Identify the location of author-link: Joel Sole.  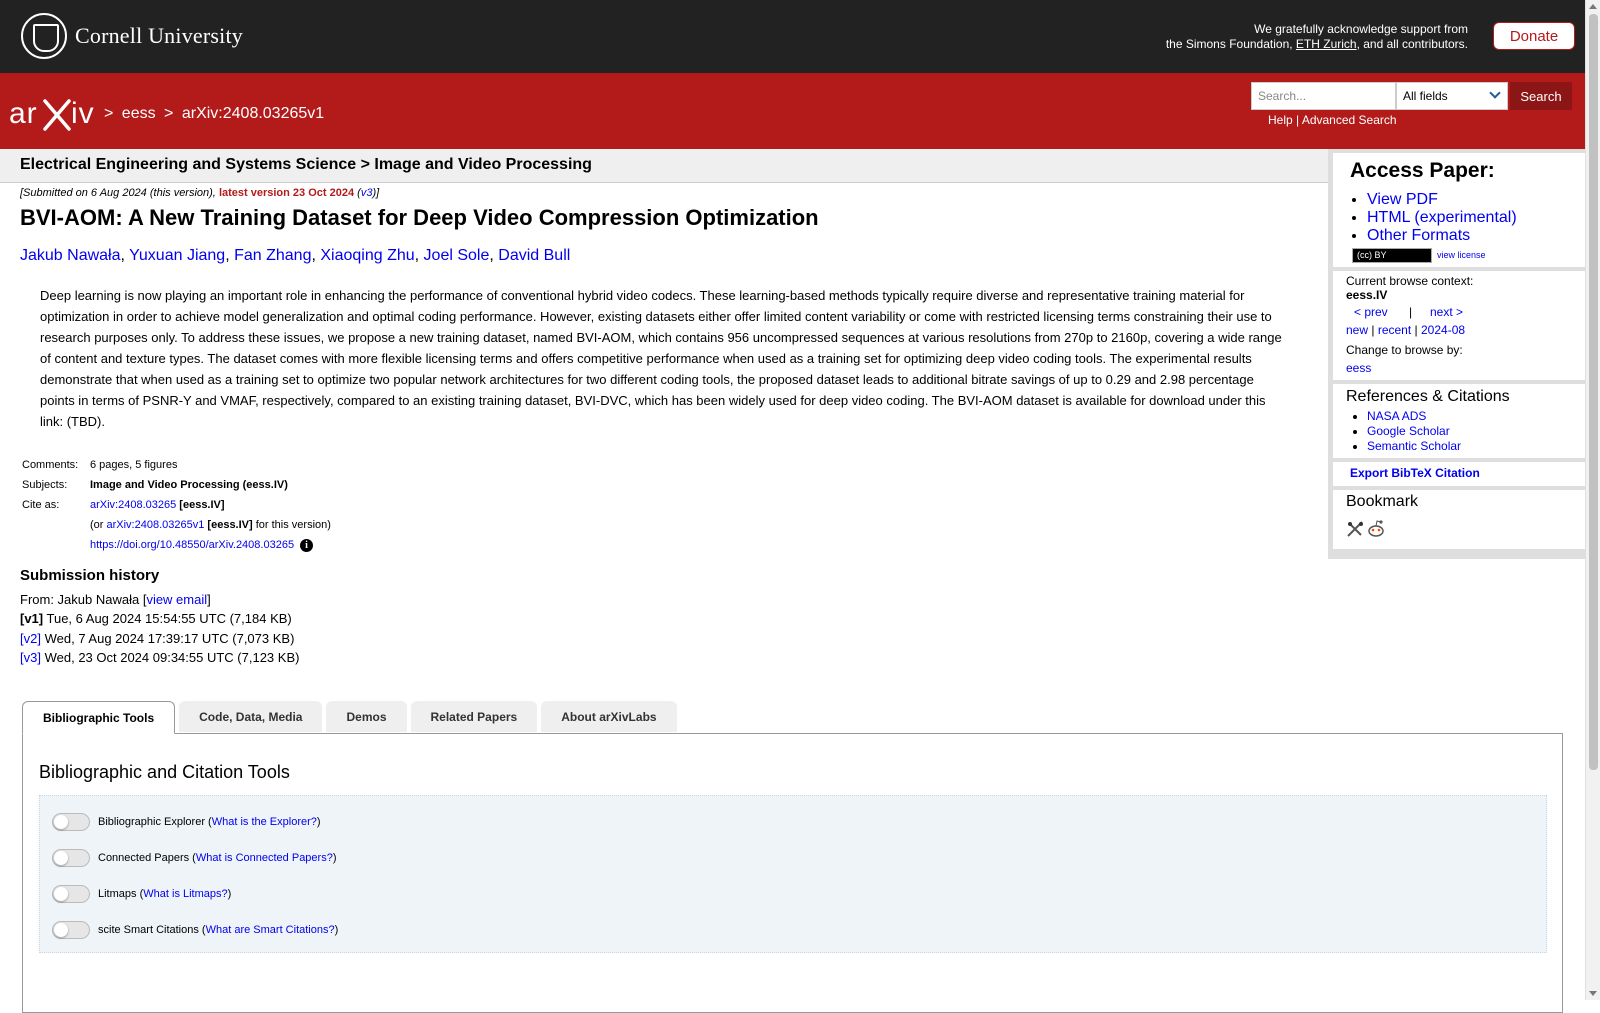
(457, 255).